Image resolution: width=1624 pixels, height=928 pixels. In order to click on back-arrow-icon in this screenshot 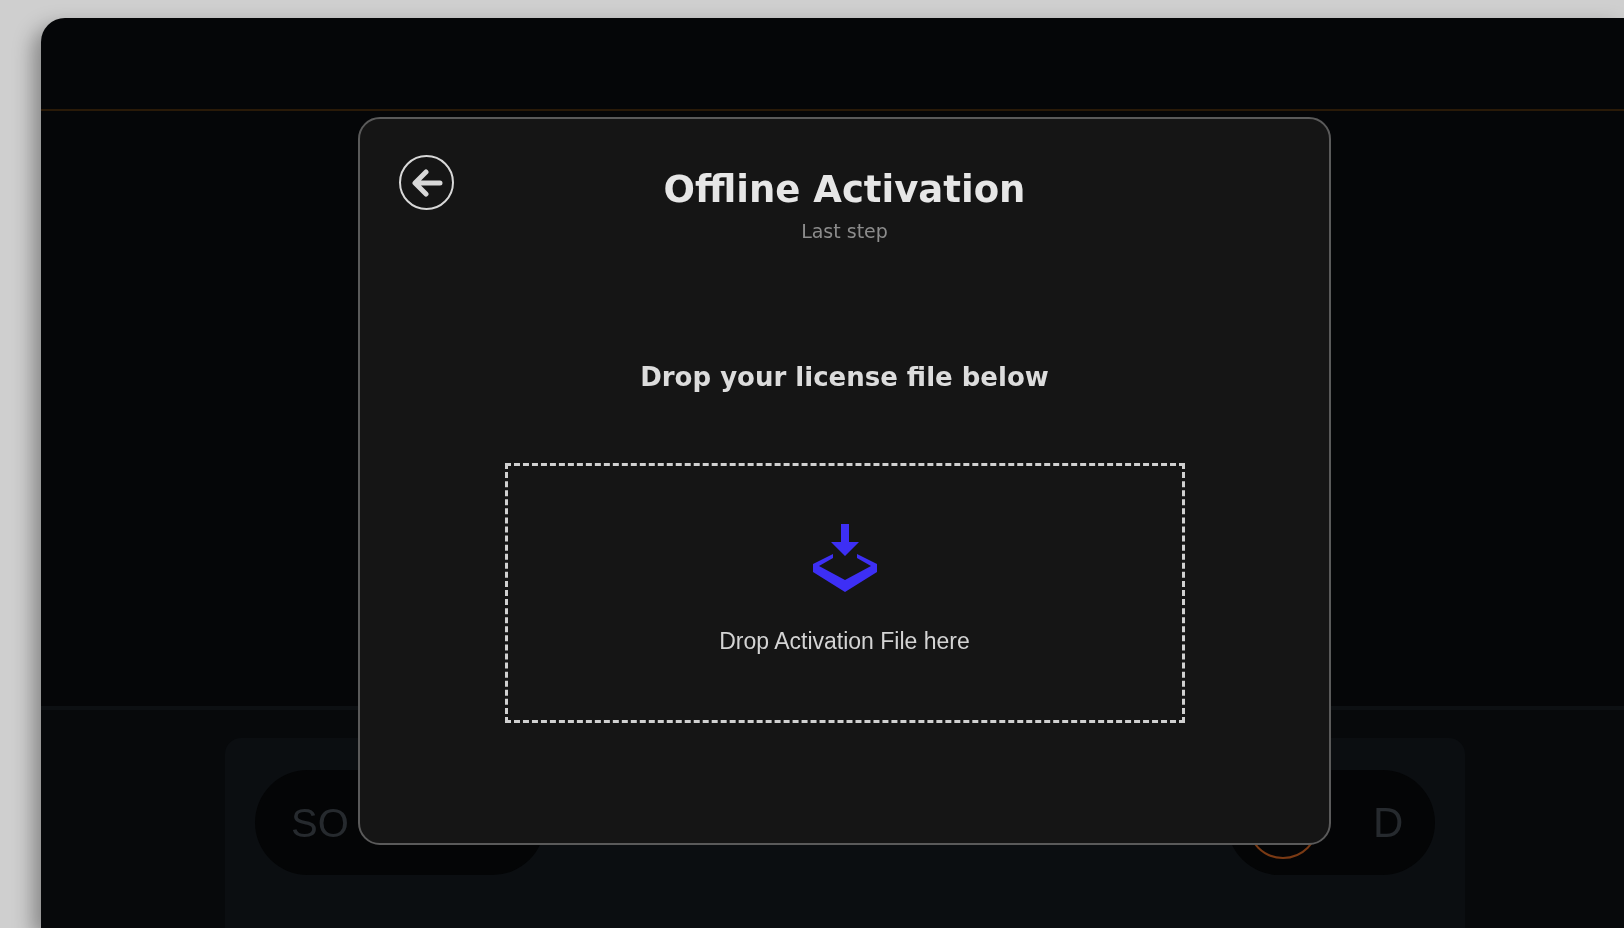, I will do `click(426, 182)`.